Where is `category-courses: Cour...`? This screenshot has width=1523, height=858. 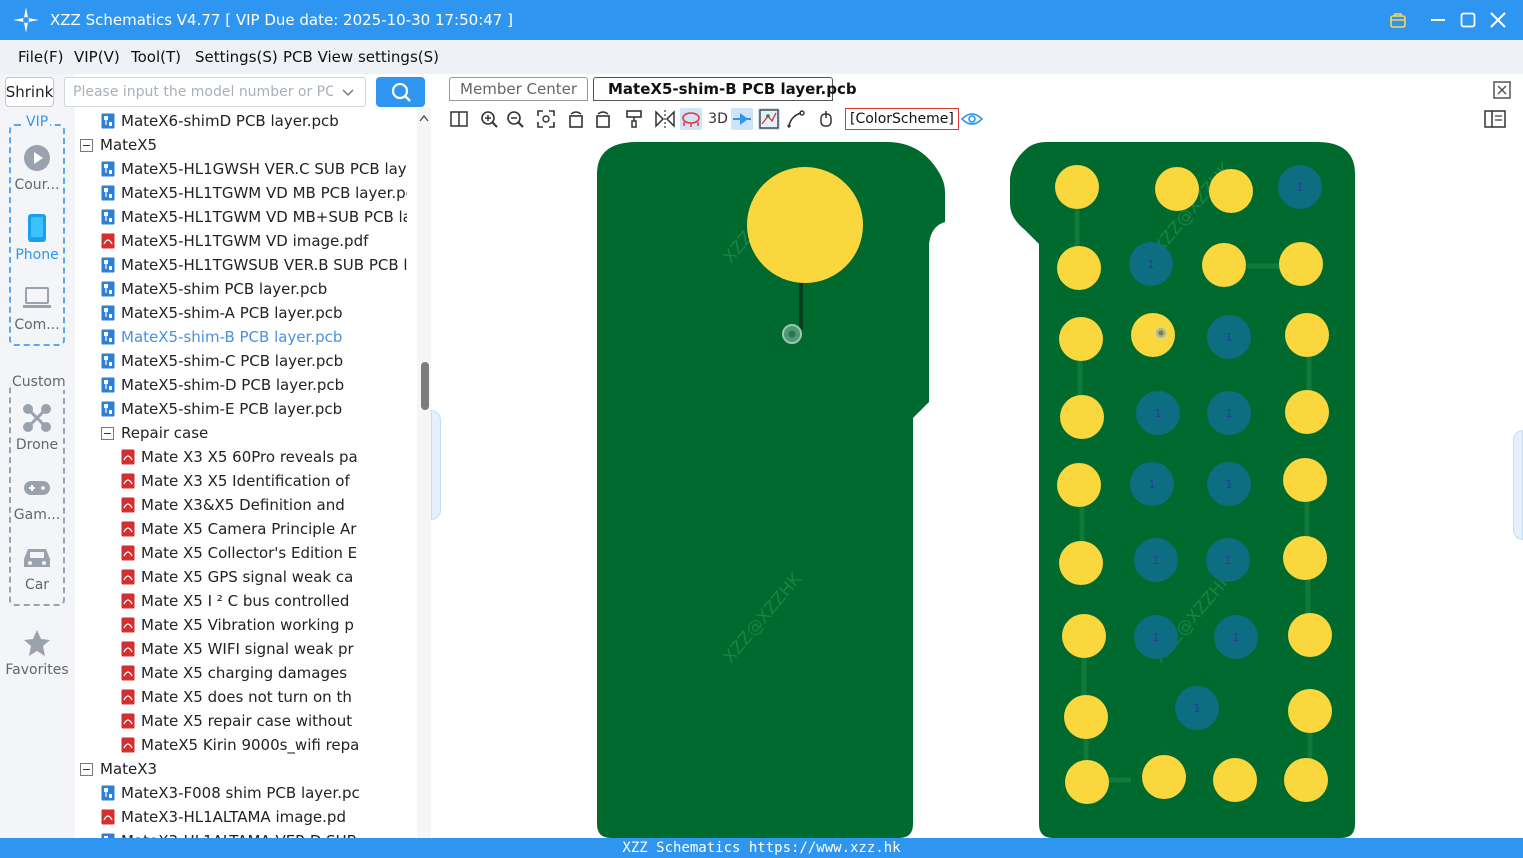 category-courses: Cour... is located at coordinates (37, 168).